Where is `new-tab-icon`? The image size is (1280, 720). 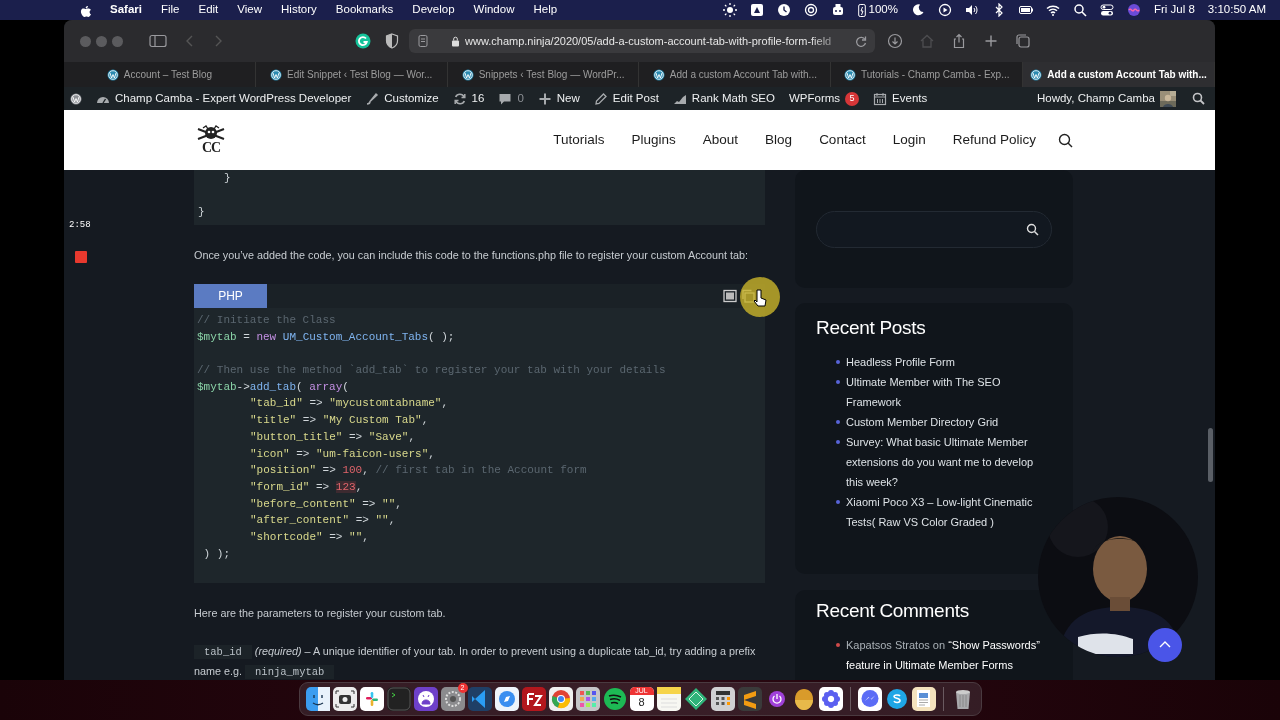
new-tab-icon is located at coordinates (991, 41).